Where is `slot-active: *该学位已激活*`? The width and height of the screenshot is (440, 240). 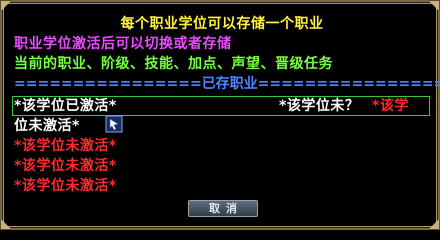
slot-active: *该学位已激活* is located at coordinates (65, 106).